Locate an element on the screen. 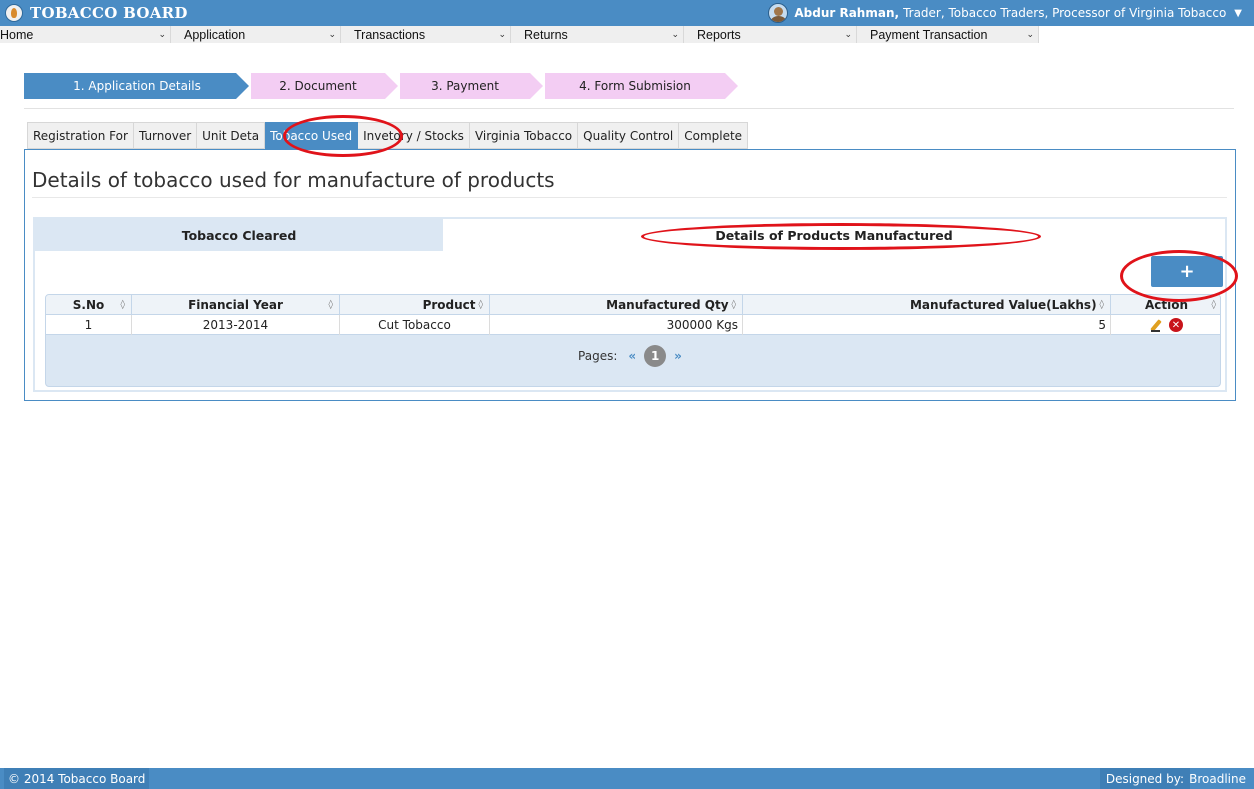 The width and height of the screenshot is (1254, 789). menu-returns-label: Returns is located at coordinates (546, 34).